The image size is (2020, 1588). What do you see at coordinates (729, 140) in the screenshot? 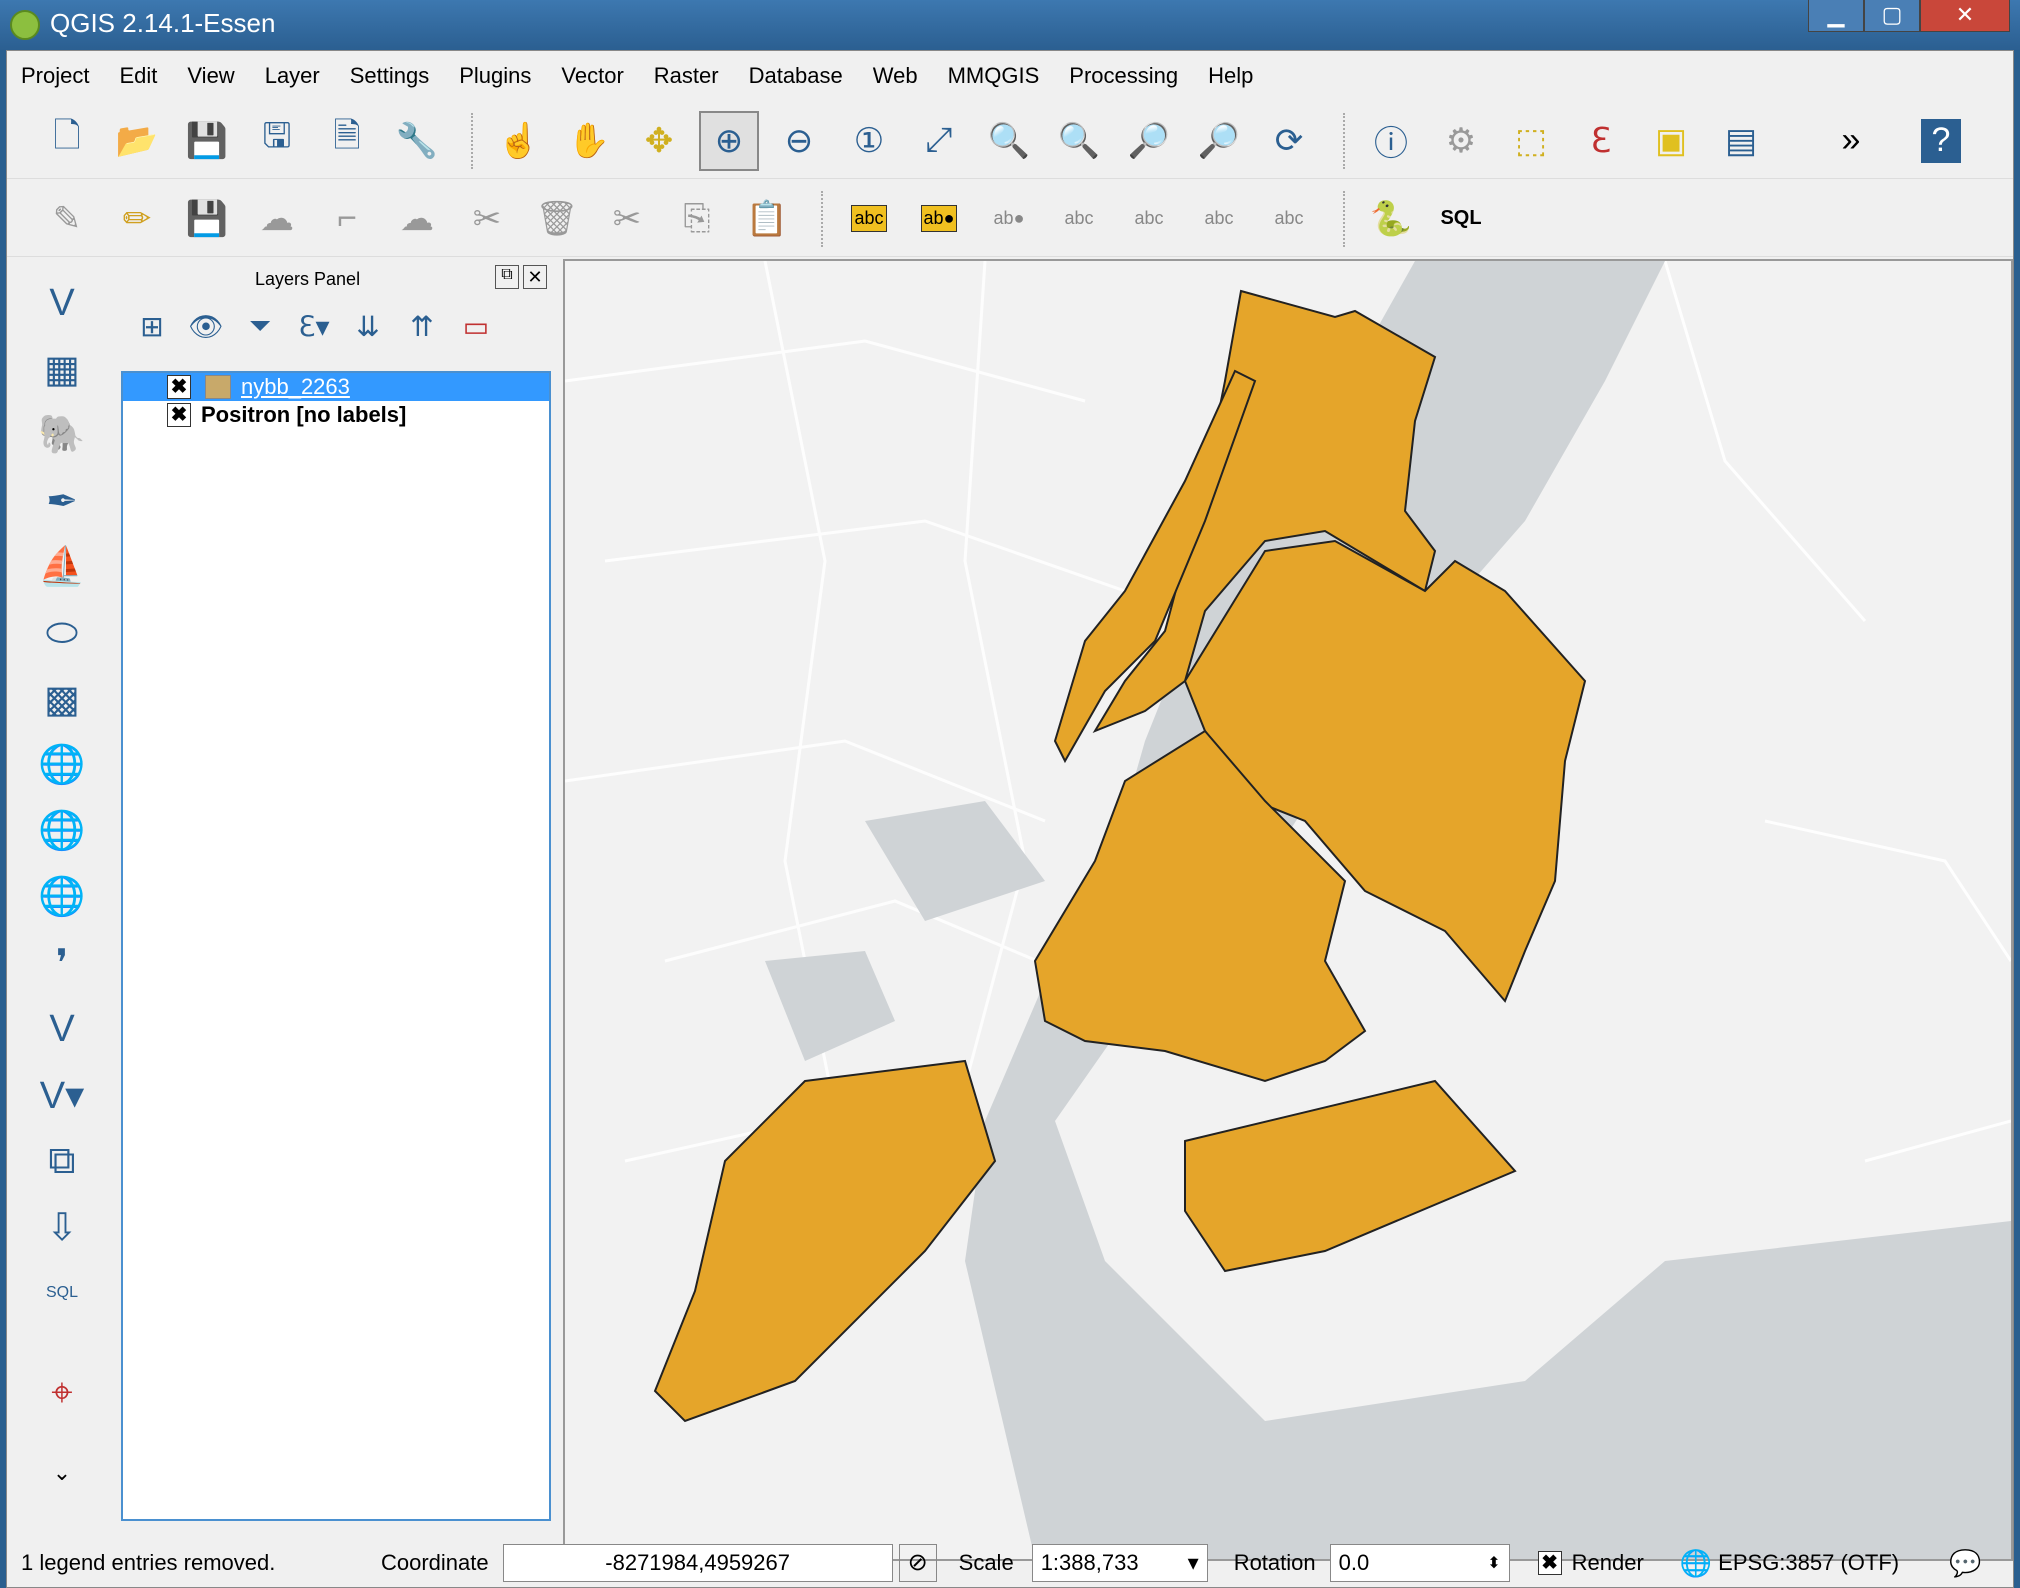
I see `zoom-in-icon: ⊕` at bounding box center [729, 140].